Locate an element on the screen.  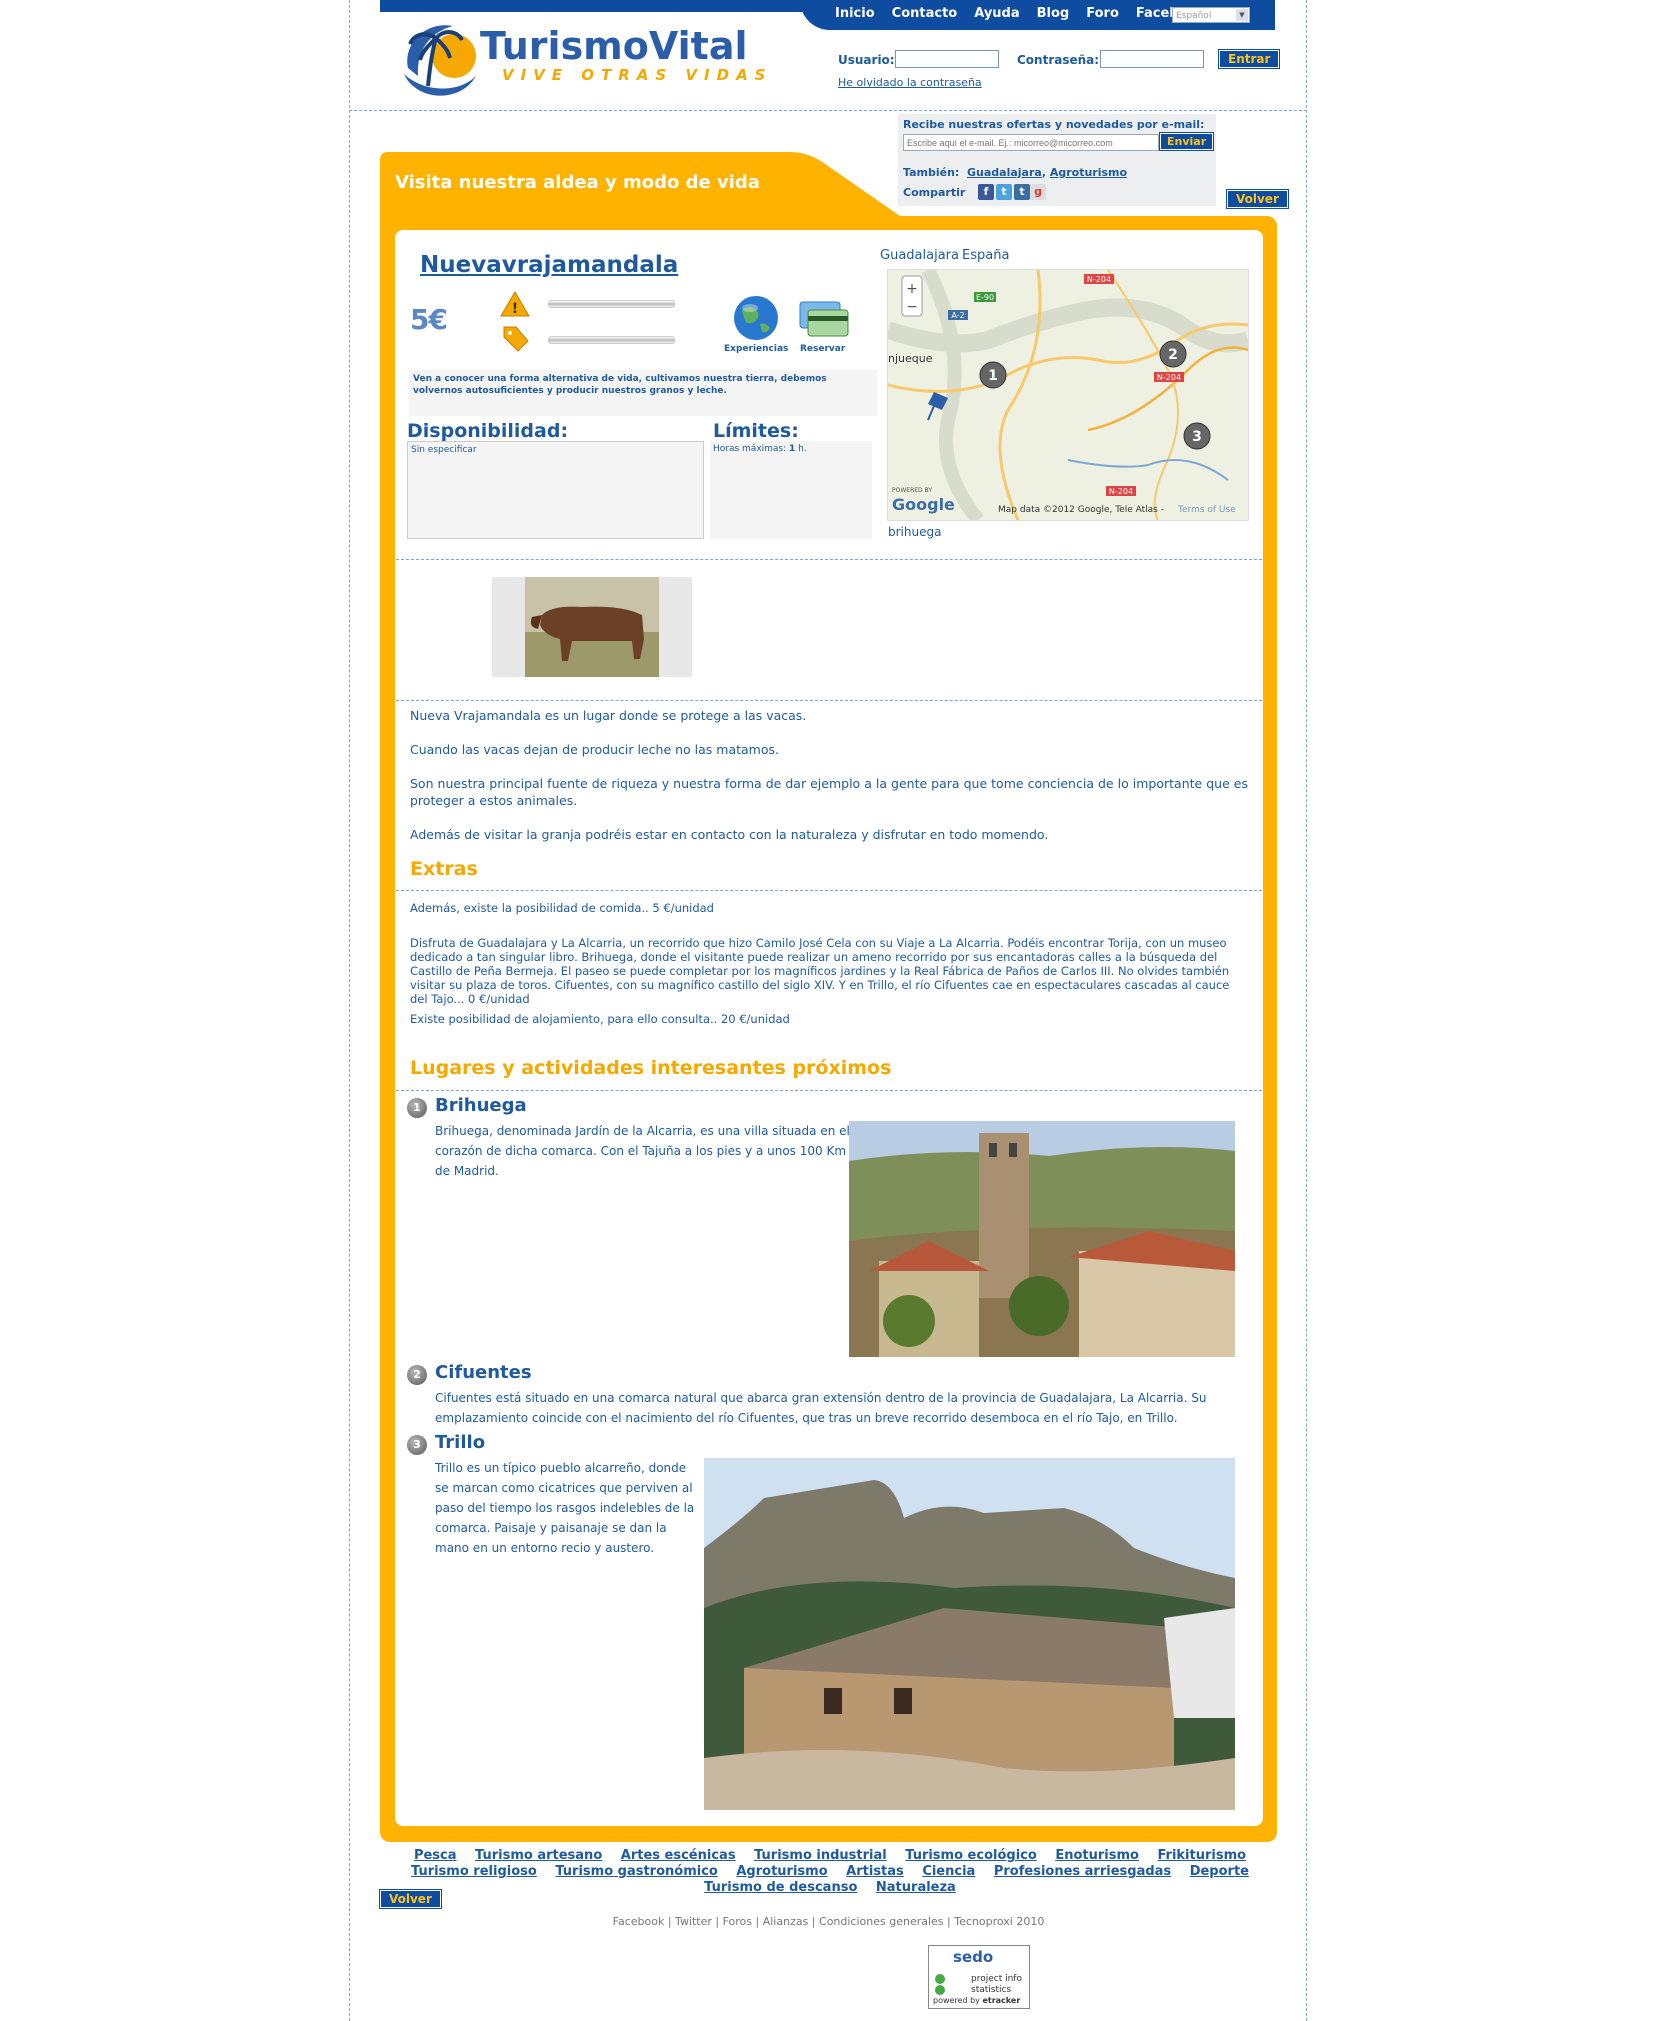
logo: TurismoVital VIVE OTRAS VIDAS is located at coordinates (582, 59).